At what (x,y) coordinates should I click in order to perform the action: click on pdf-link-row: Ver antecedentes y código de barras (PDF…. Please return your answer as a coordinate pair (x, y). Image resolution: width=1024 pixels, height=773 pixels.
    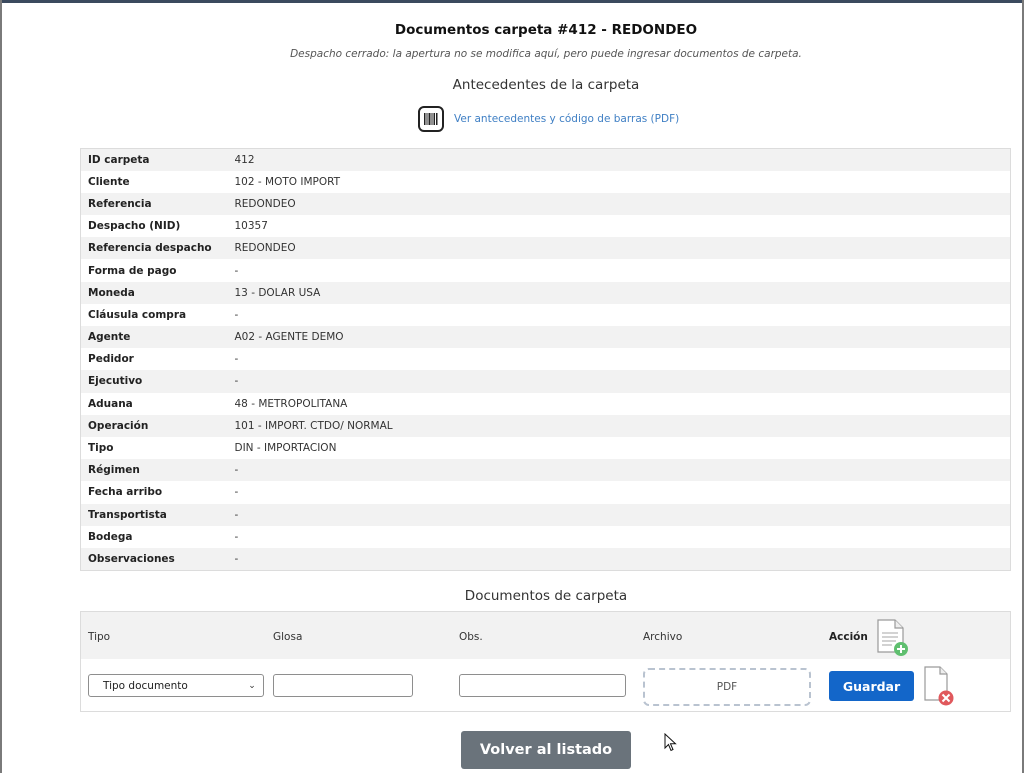
    Looking at the image, I should click on (548, 119).